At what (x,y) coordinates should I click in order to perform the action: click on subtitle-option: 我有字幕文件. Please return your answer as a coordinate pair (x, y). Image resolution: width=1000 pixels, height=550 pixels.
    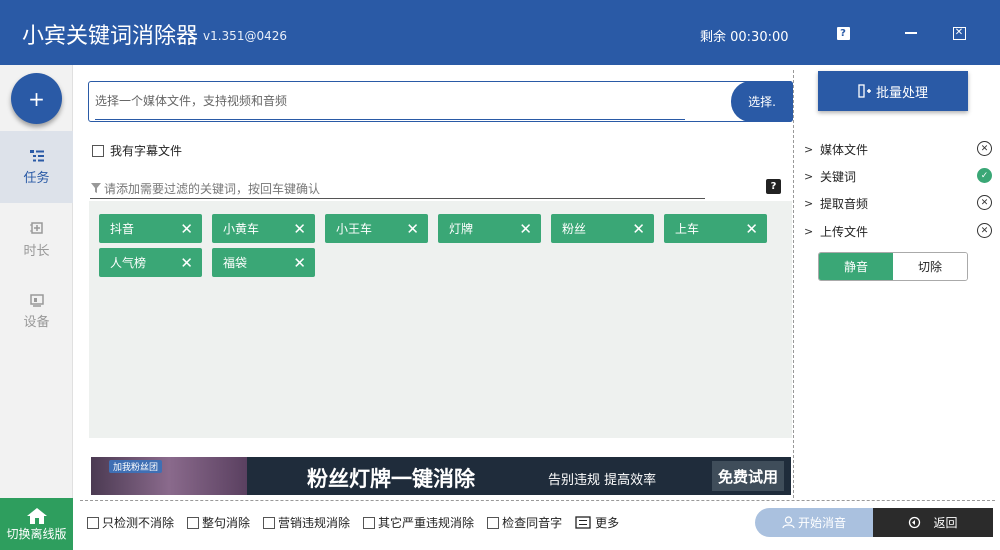
    Looking at the image, I should click on (137, 150).